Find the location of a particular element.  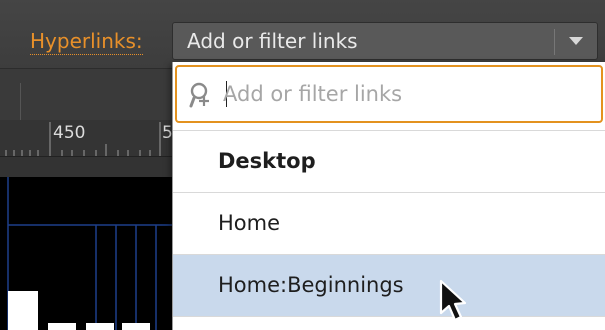

canvas-content is located at coordinates (89, 253).